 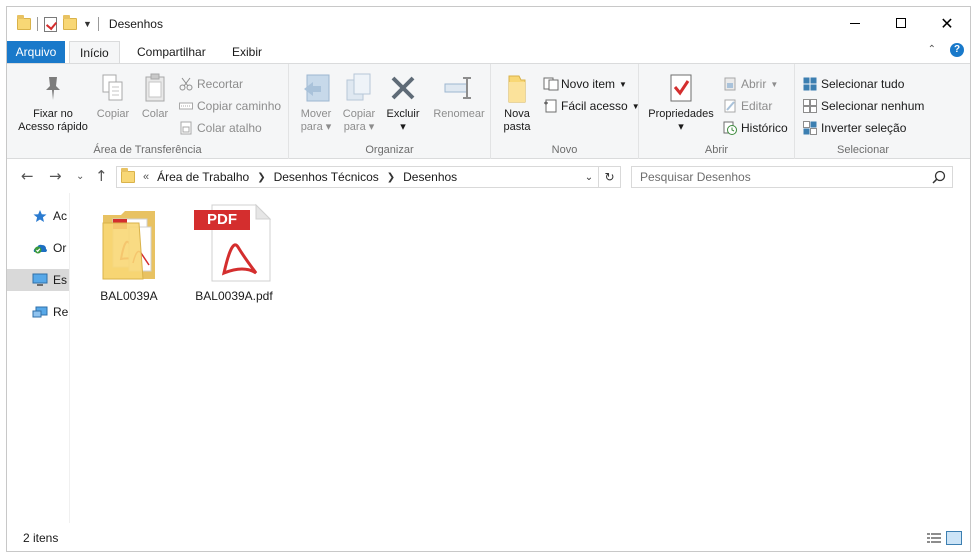 I want to click on nav-item-quick-access: Ac, so click(x=38, y=216).